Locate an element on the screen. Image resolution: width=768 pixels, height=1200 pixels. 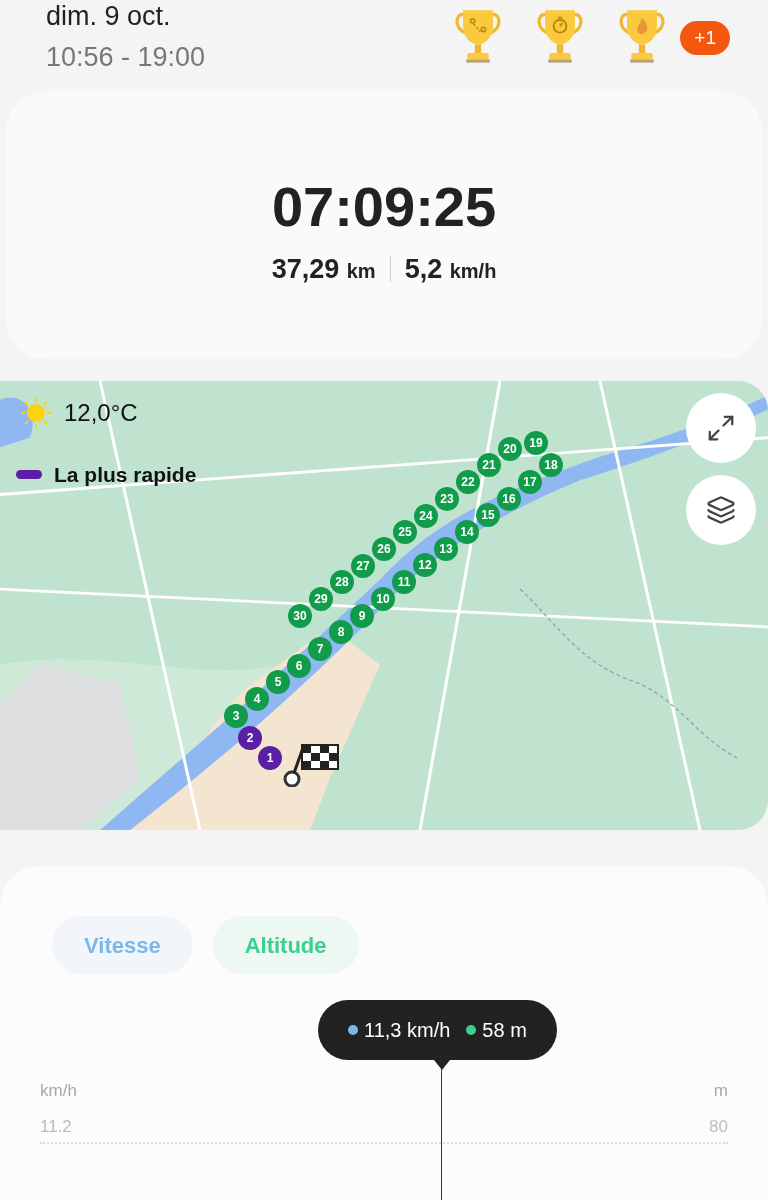
legend-label: La plus rapide is located at coordinates (125, 474).